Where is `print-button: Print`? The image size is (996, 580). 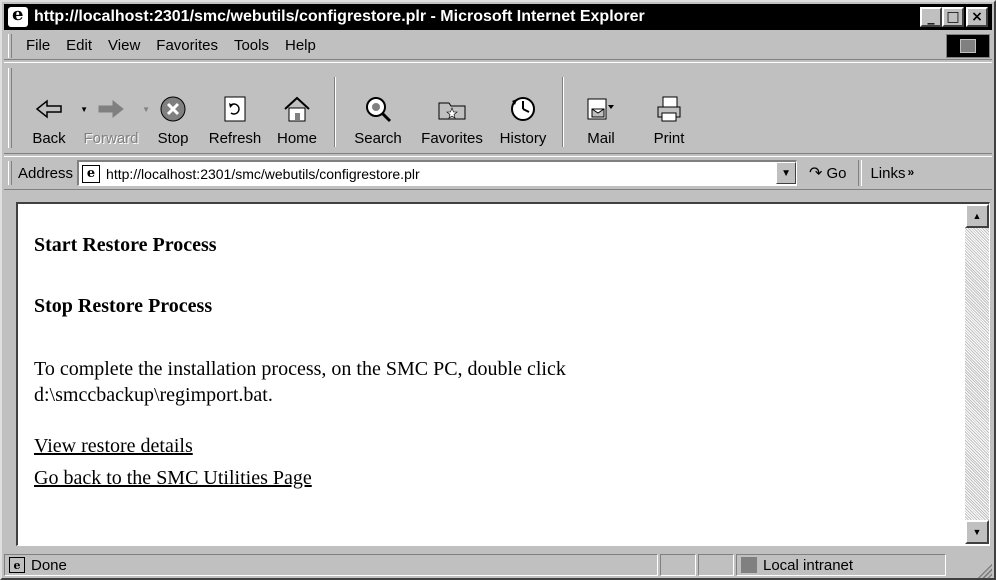 print-button: Print is located at coordinates (669, 112).